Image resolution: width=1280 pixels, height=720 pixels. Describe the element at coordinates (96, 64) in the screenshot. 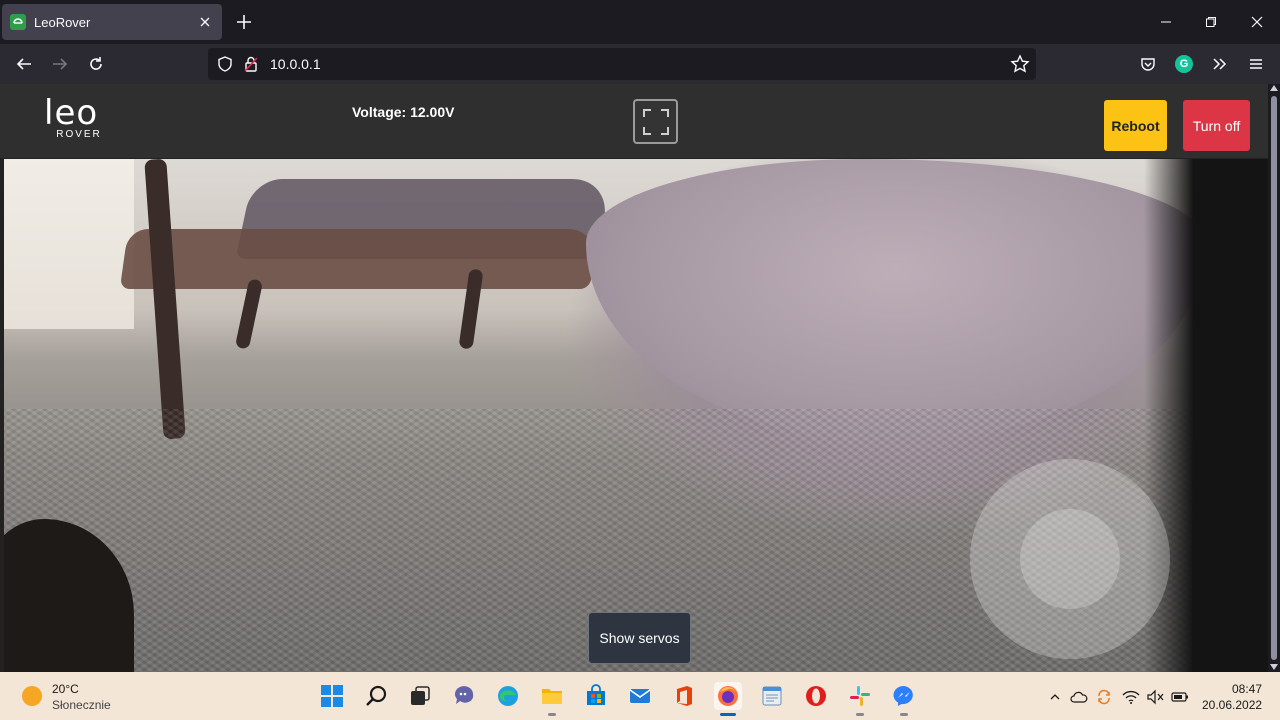

I see `reload-icon` at that location.